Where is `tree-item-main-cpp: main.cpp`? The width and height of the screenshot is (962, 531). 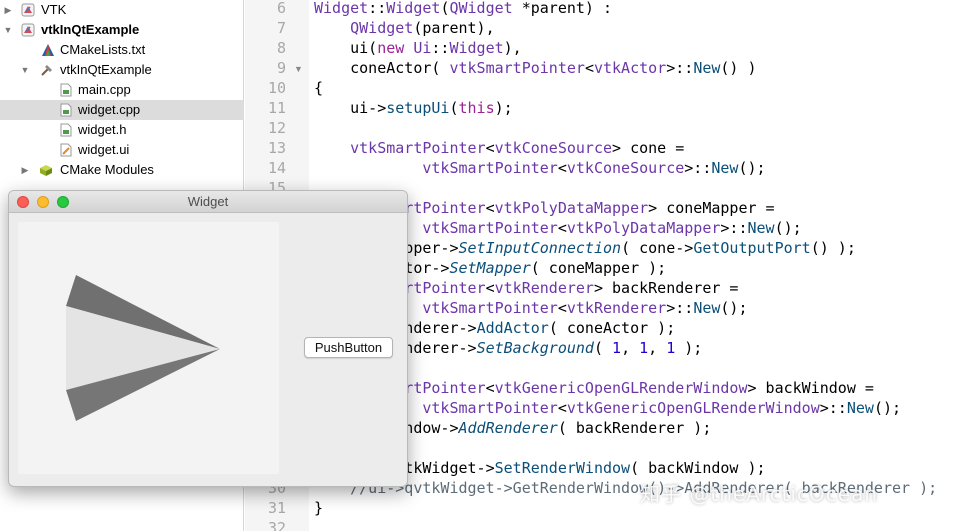 tree-item-main-cpp: main.cpp is located at coordinates (122, 90).